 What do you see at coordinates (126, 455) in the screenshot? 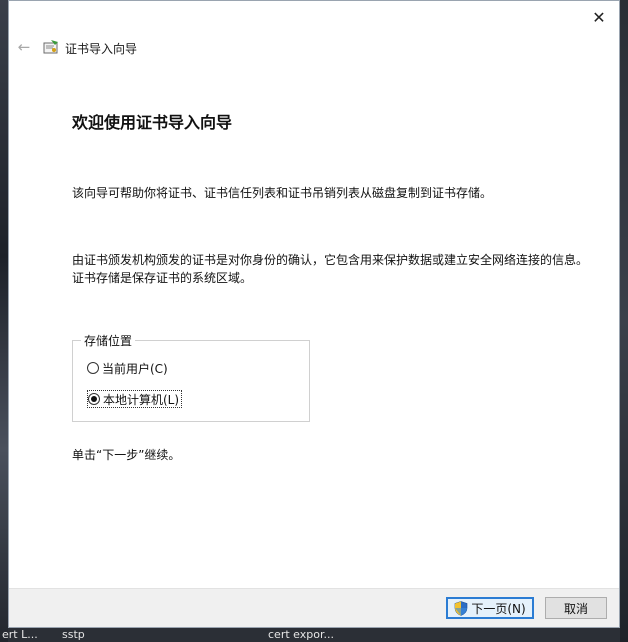
I see `continue-hint: 单击“下一步”继续。` at bounding box center [126, 455].